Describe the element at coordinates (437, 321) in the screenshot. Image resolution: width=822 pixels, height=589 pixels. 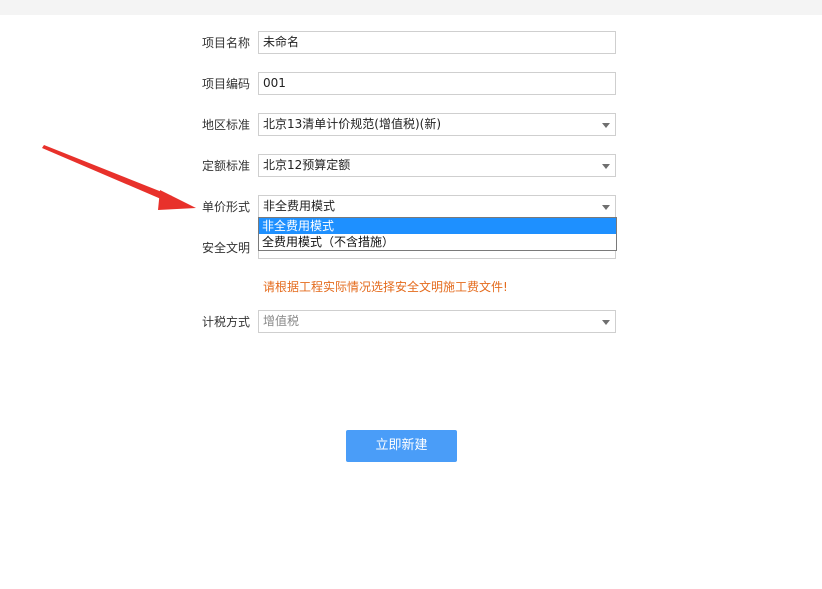
I see `tax-method-select: 增值税` at that location.